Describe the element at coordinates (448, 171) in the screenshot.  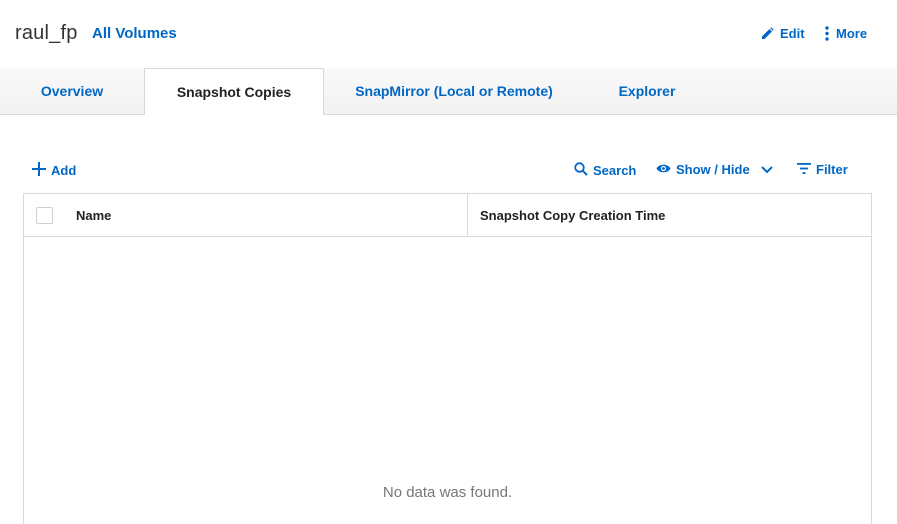
I see `table-toolbar: Add Search Show / Hide Filter` at that location.